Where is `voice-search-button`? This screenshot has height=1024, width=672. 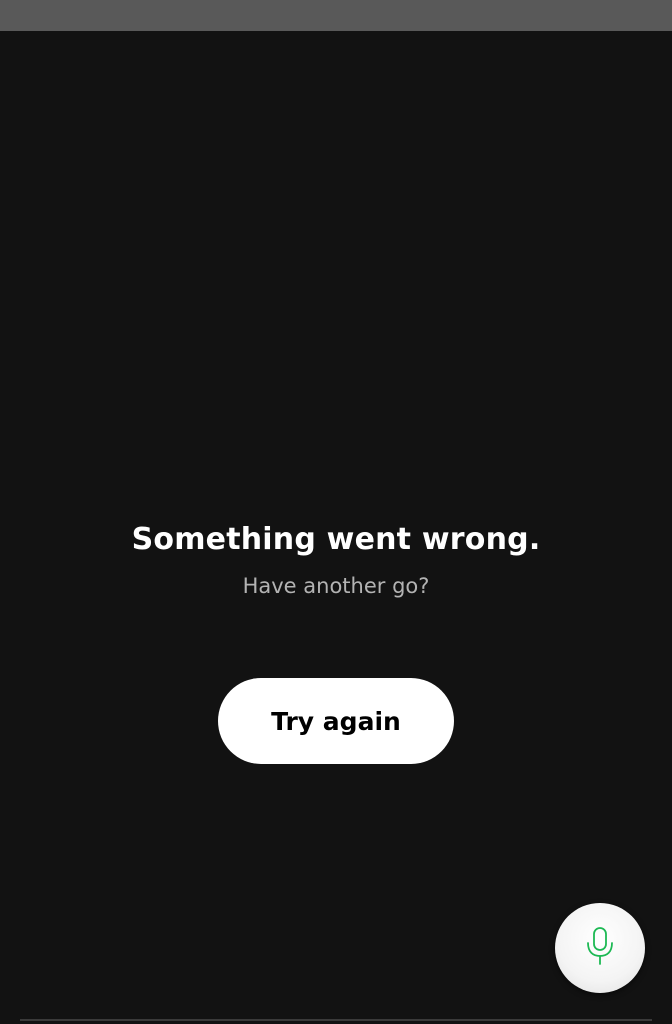
voice-search-button is located at coordinates (600, 948).